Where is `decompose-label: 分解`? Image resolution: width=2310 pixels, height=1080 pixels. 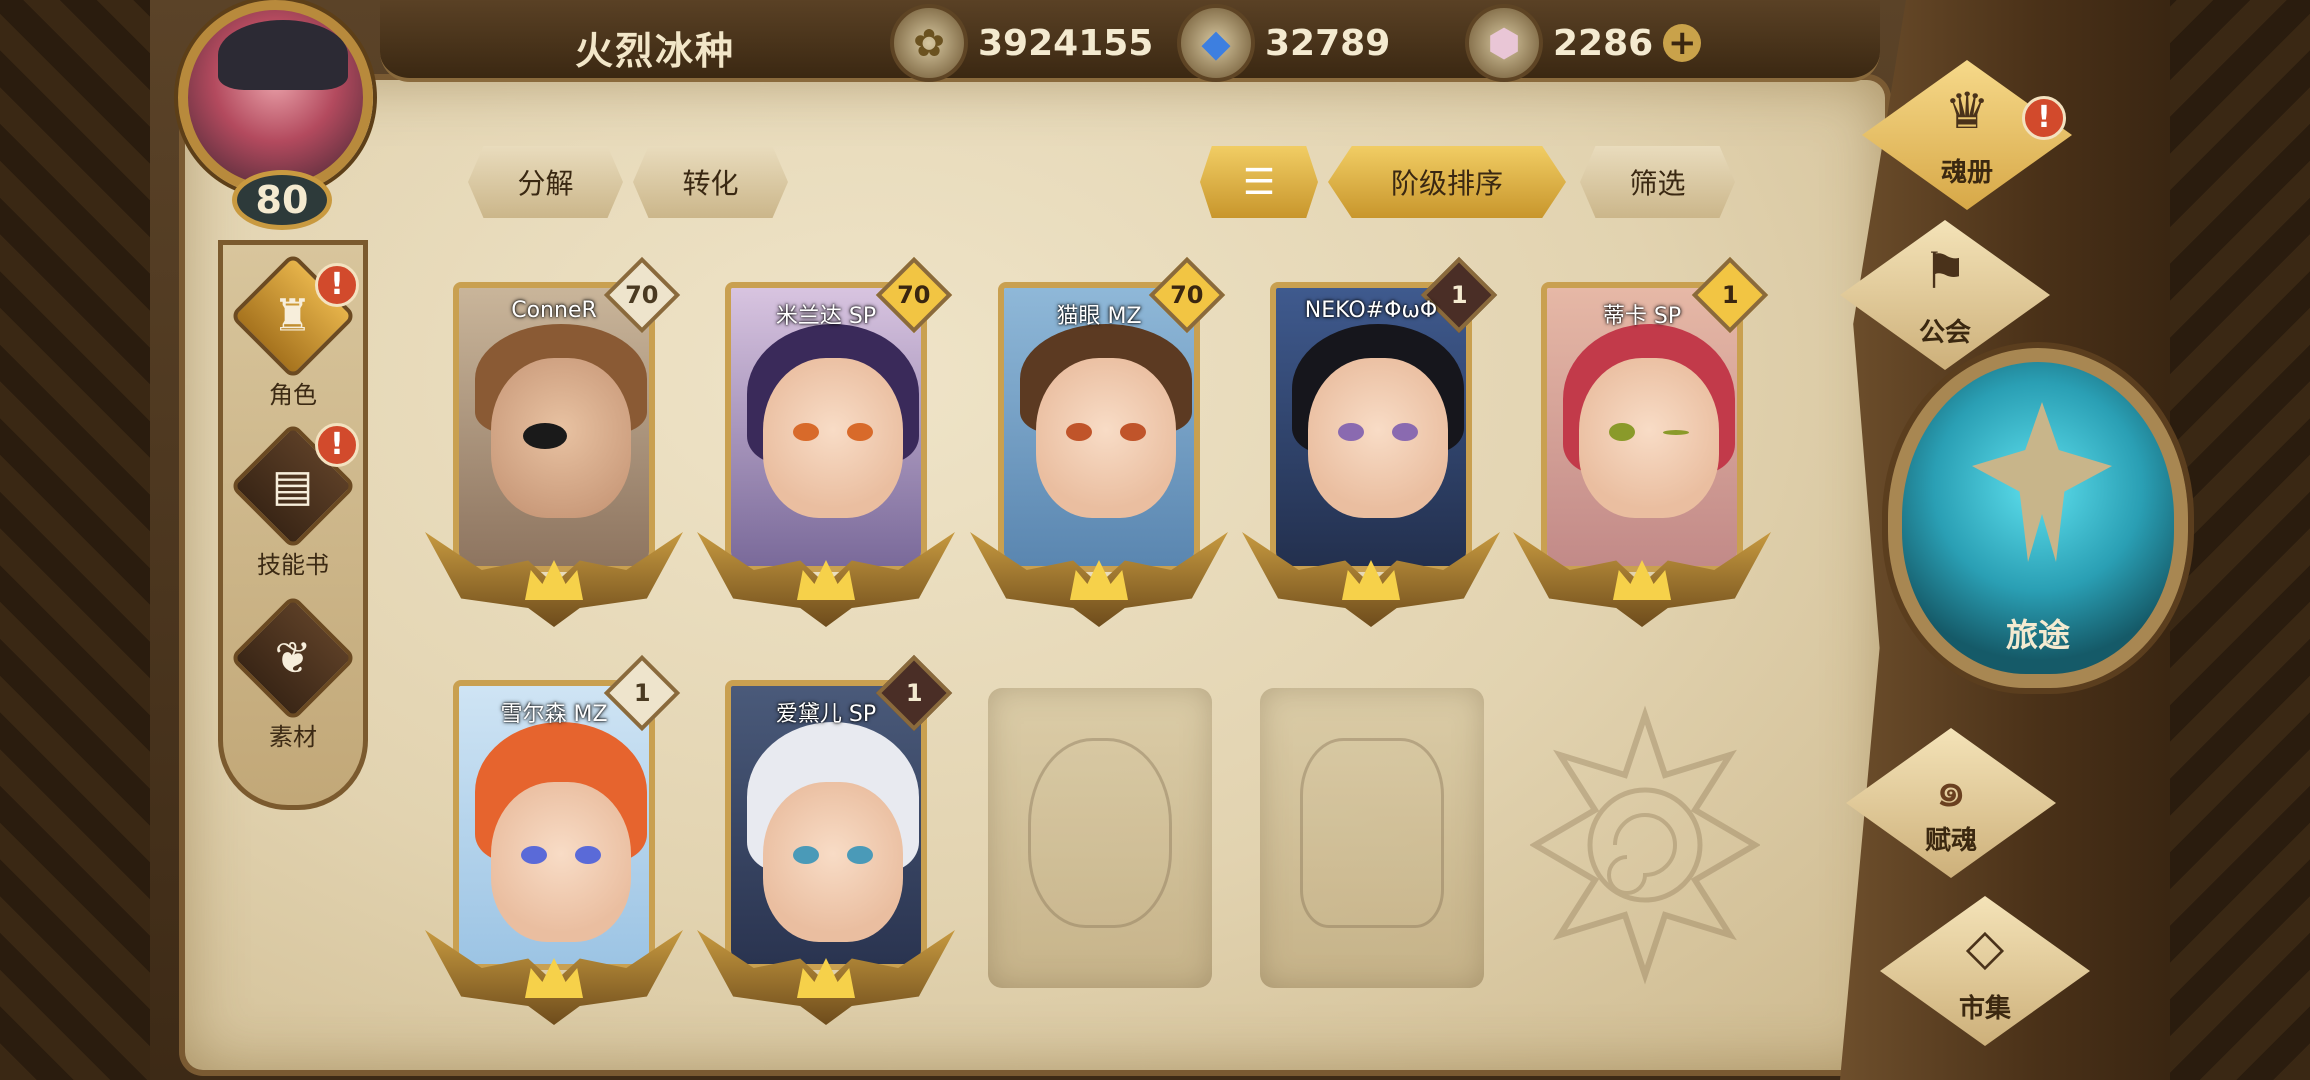
decompose-label: 分解 is located at coordinates (545, 183).